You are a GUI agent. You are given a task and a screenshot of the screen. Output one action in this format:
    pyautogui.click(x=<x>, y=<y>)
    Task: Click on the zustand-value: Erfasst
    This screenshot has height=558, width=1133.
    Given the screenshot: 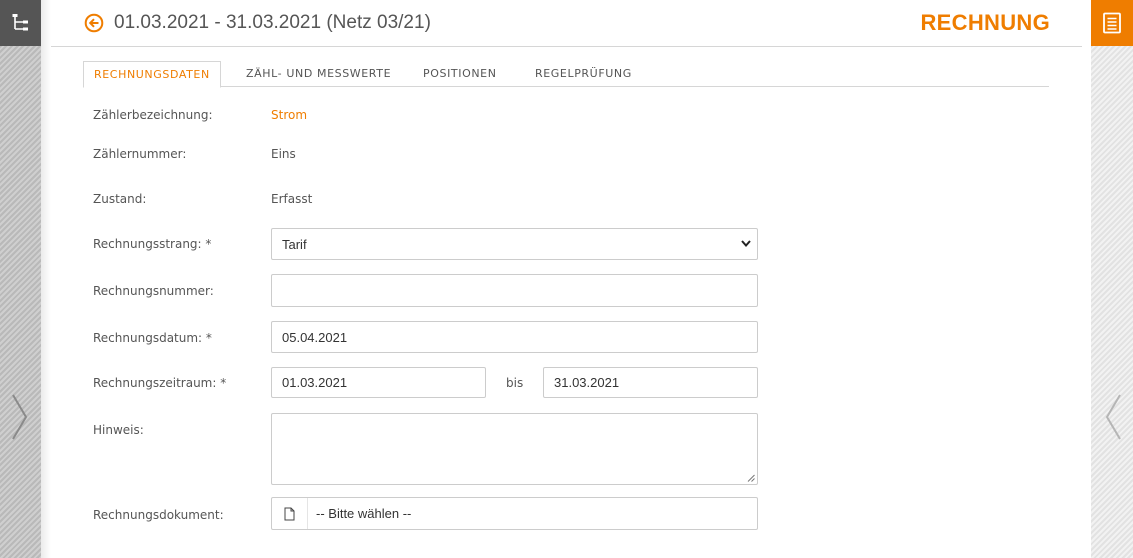 What is the action you would take?
    pyautogui.click(x=292, y=199)
    